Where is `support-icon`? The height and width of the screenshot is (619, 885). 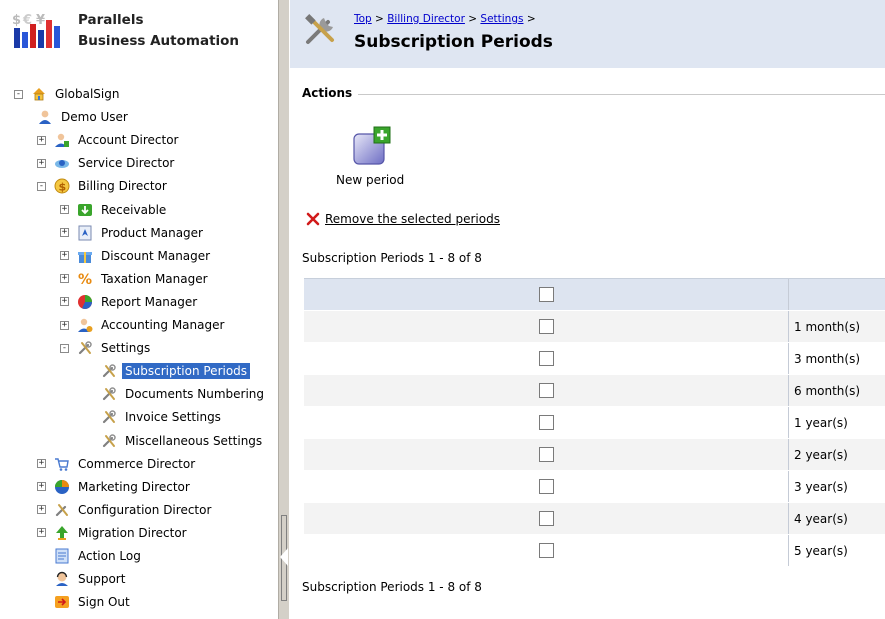
support-icon is located at coordinates (62, 579).